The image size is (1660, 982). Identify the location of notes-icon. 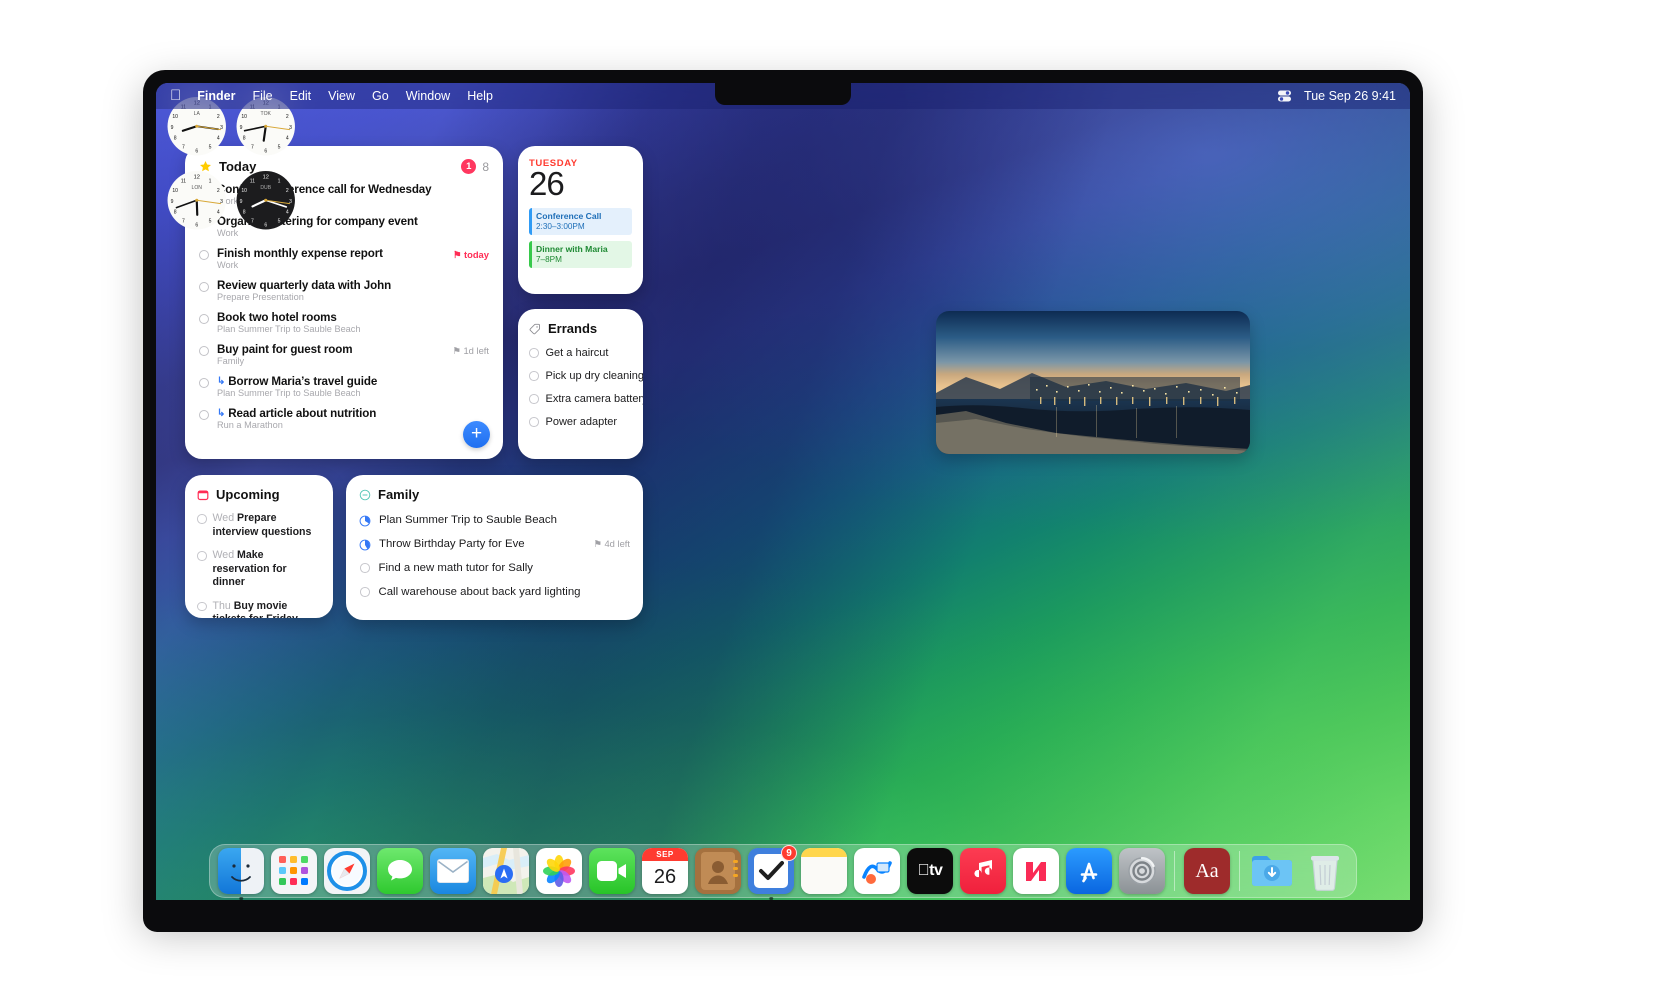
(824, 871).